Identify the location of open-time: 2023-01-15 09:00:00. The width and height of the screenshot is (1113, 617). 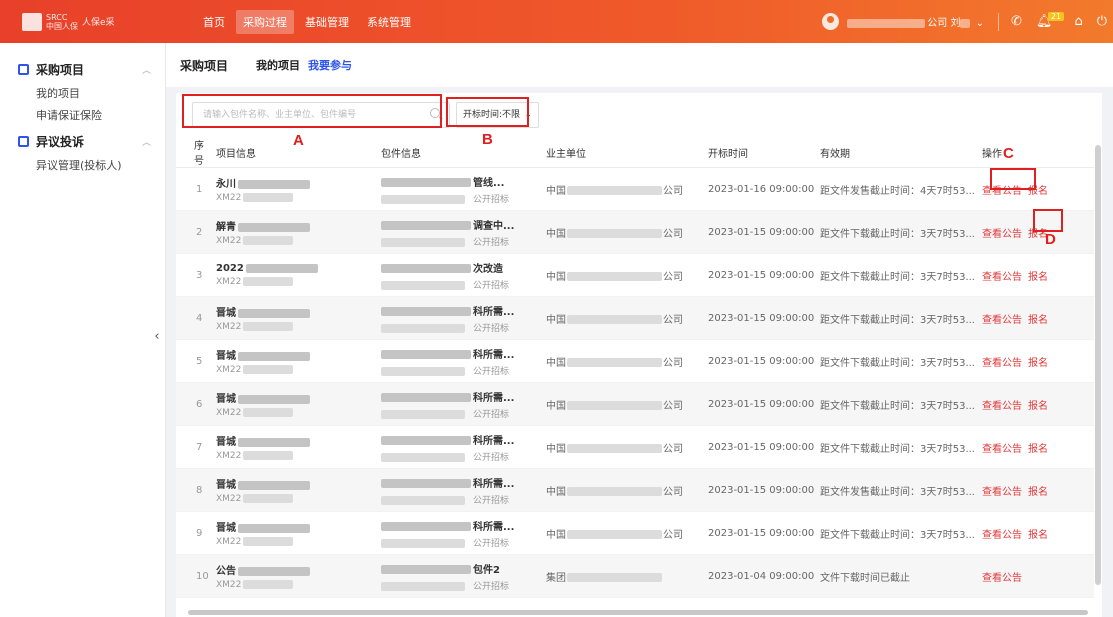
(760, 275).